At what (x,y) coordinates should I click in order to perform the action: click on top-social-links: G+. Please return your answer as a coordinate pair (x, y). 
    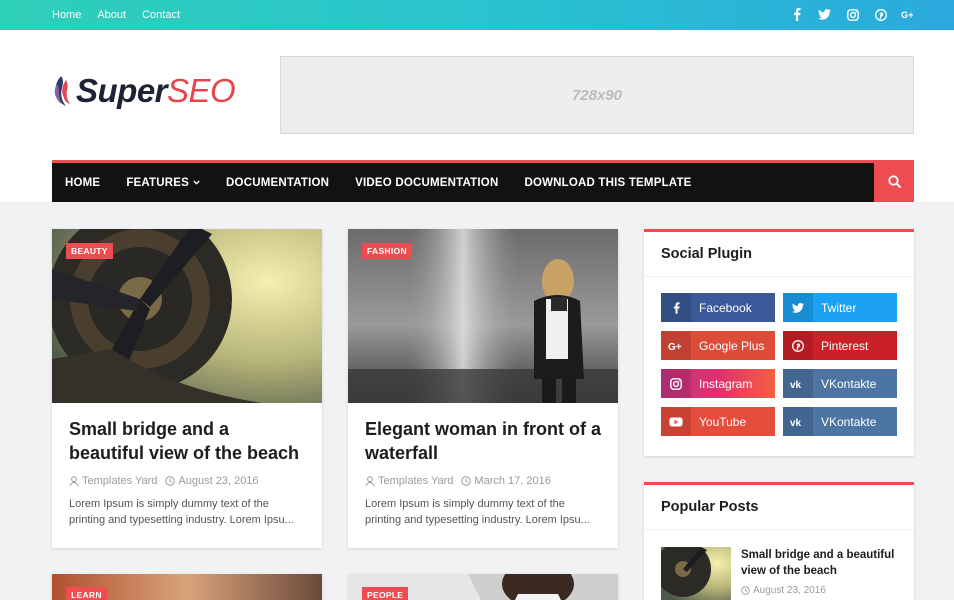
    Looking at the image, I should click on (852, 14).